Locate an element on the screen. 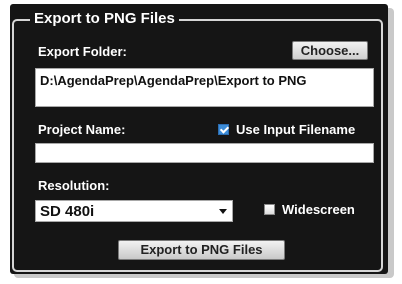 The image size is (402, 284). resolution-label: Resolution: is located at coordinates (74, 185).